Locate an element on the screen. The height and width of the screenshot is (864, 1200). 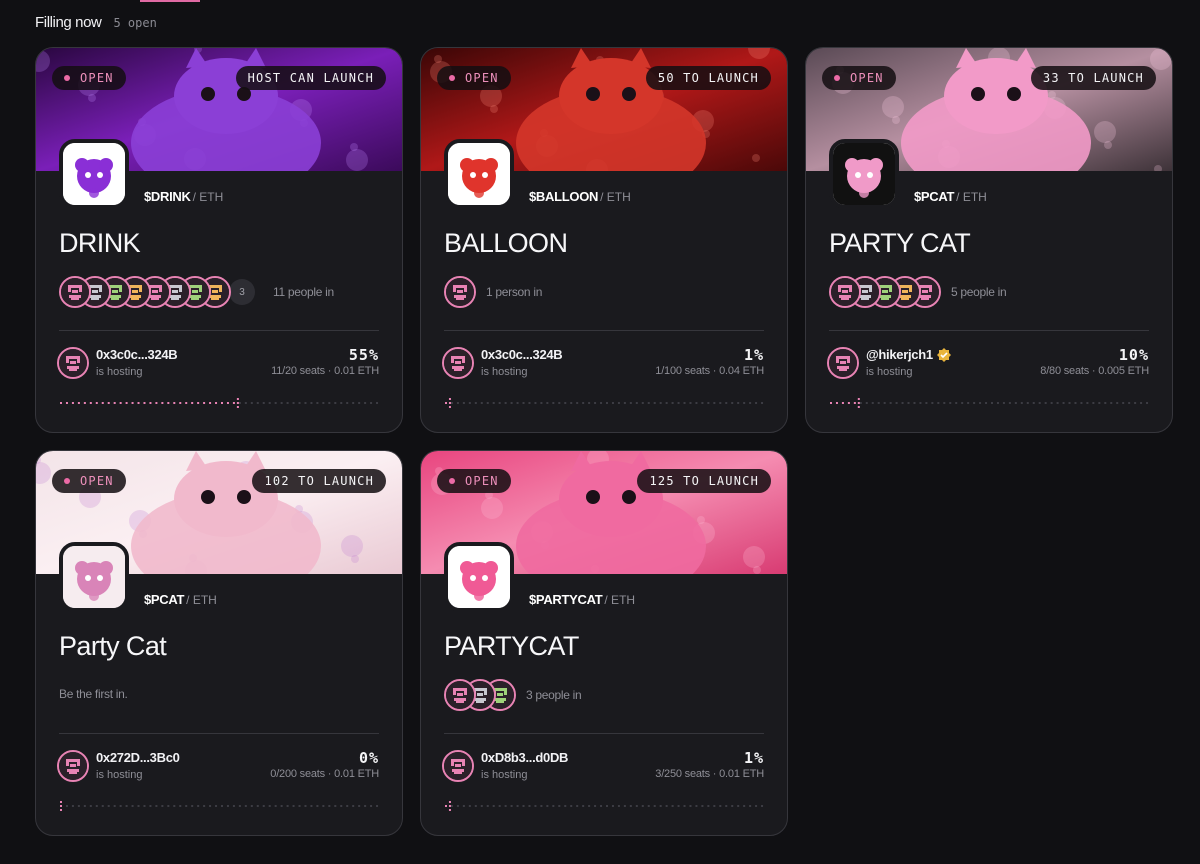
fill-stats: 10% 8/80 seats · 0.005 ETH is located at coordinates (1094, 361).